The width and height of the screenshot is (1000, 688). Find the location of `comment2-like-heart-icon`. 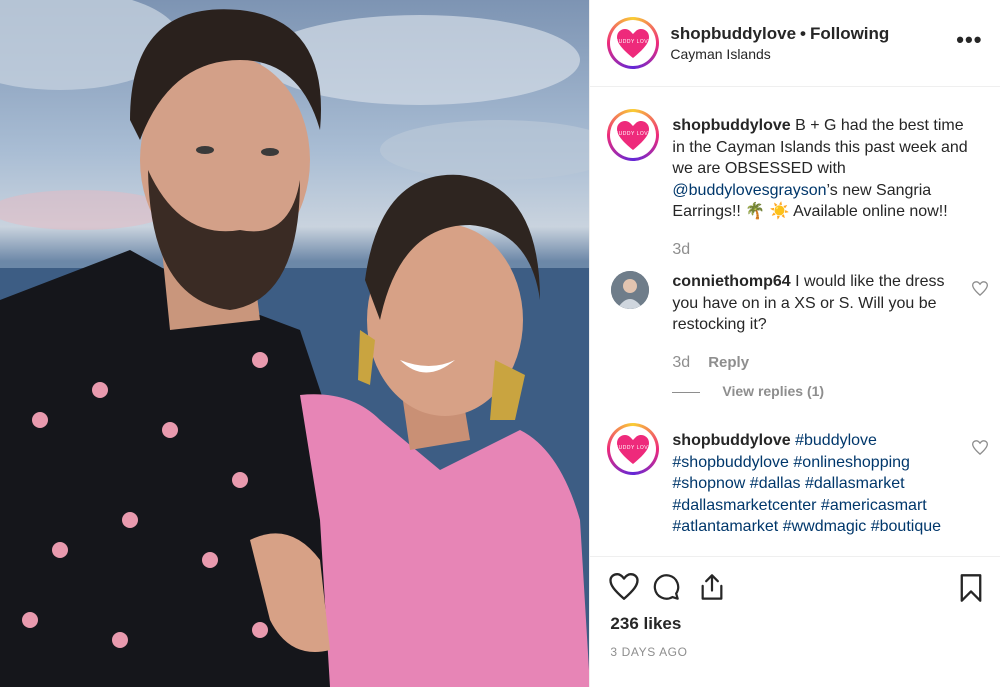

comment2-like-heart-icon is located at coordinates (980, 447).